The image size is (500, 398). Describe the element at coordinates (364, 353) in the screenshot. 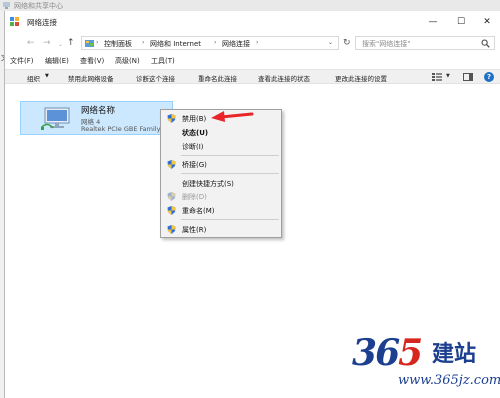

I see `watermark-digit: 3` at that location.